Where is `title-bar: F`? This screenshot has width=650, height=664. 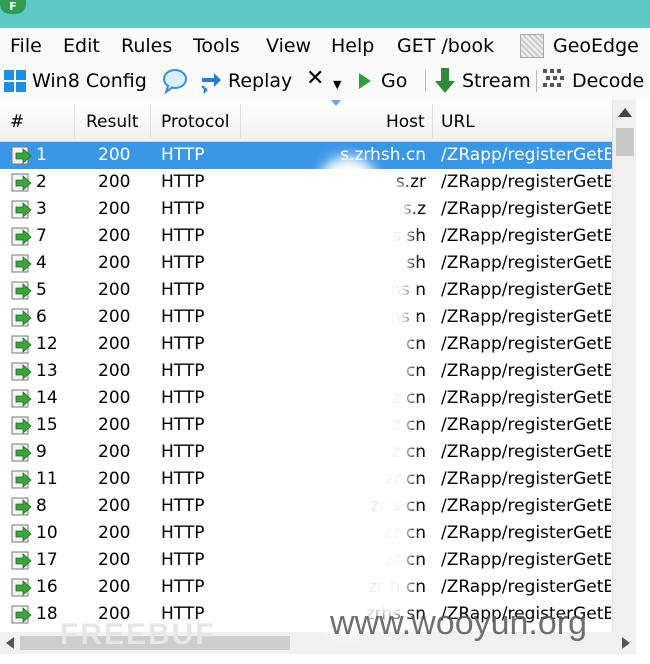 title-bar: F is located at coordinates (325, 14).